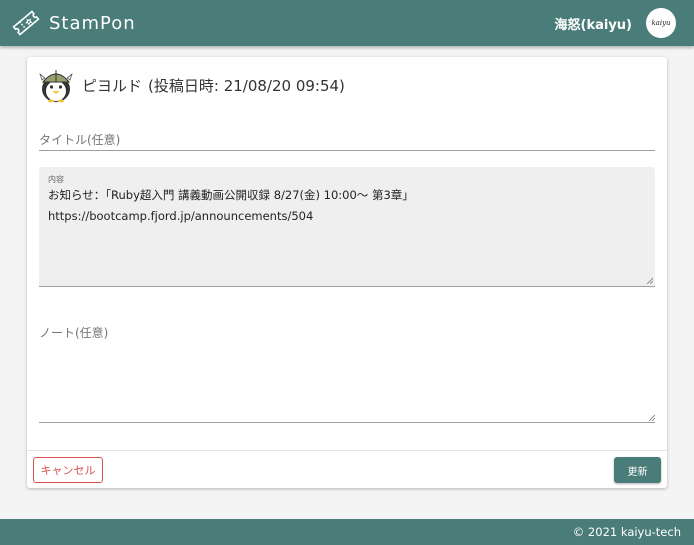 Image resolution: width=694 pixels, height=545 pixels. I want to click on user-avatar: kaiyu, so click(661, 23).